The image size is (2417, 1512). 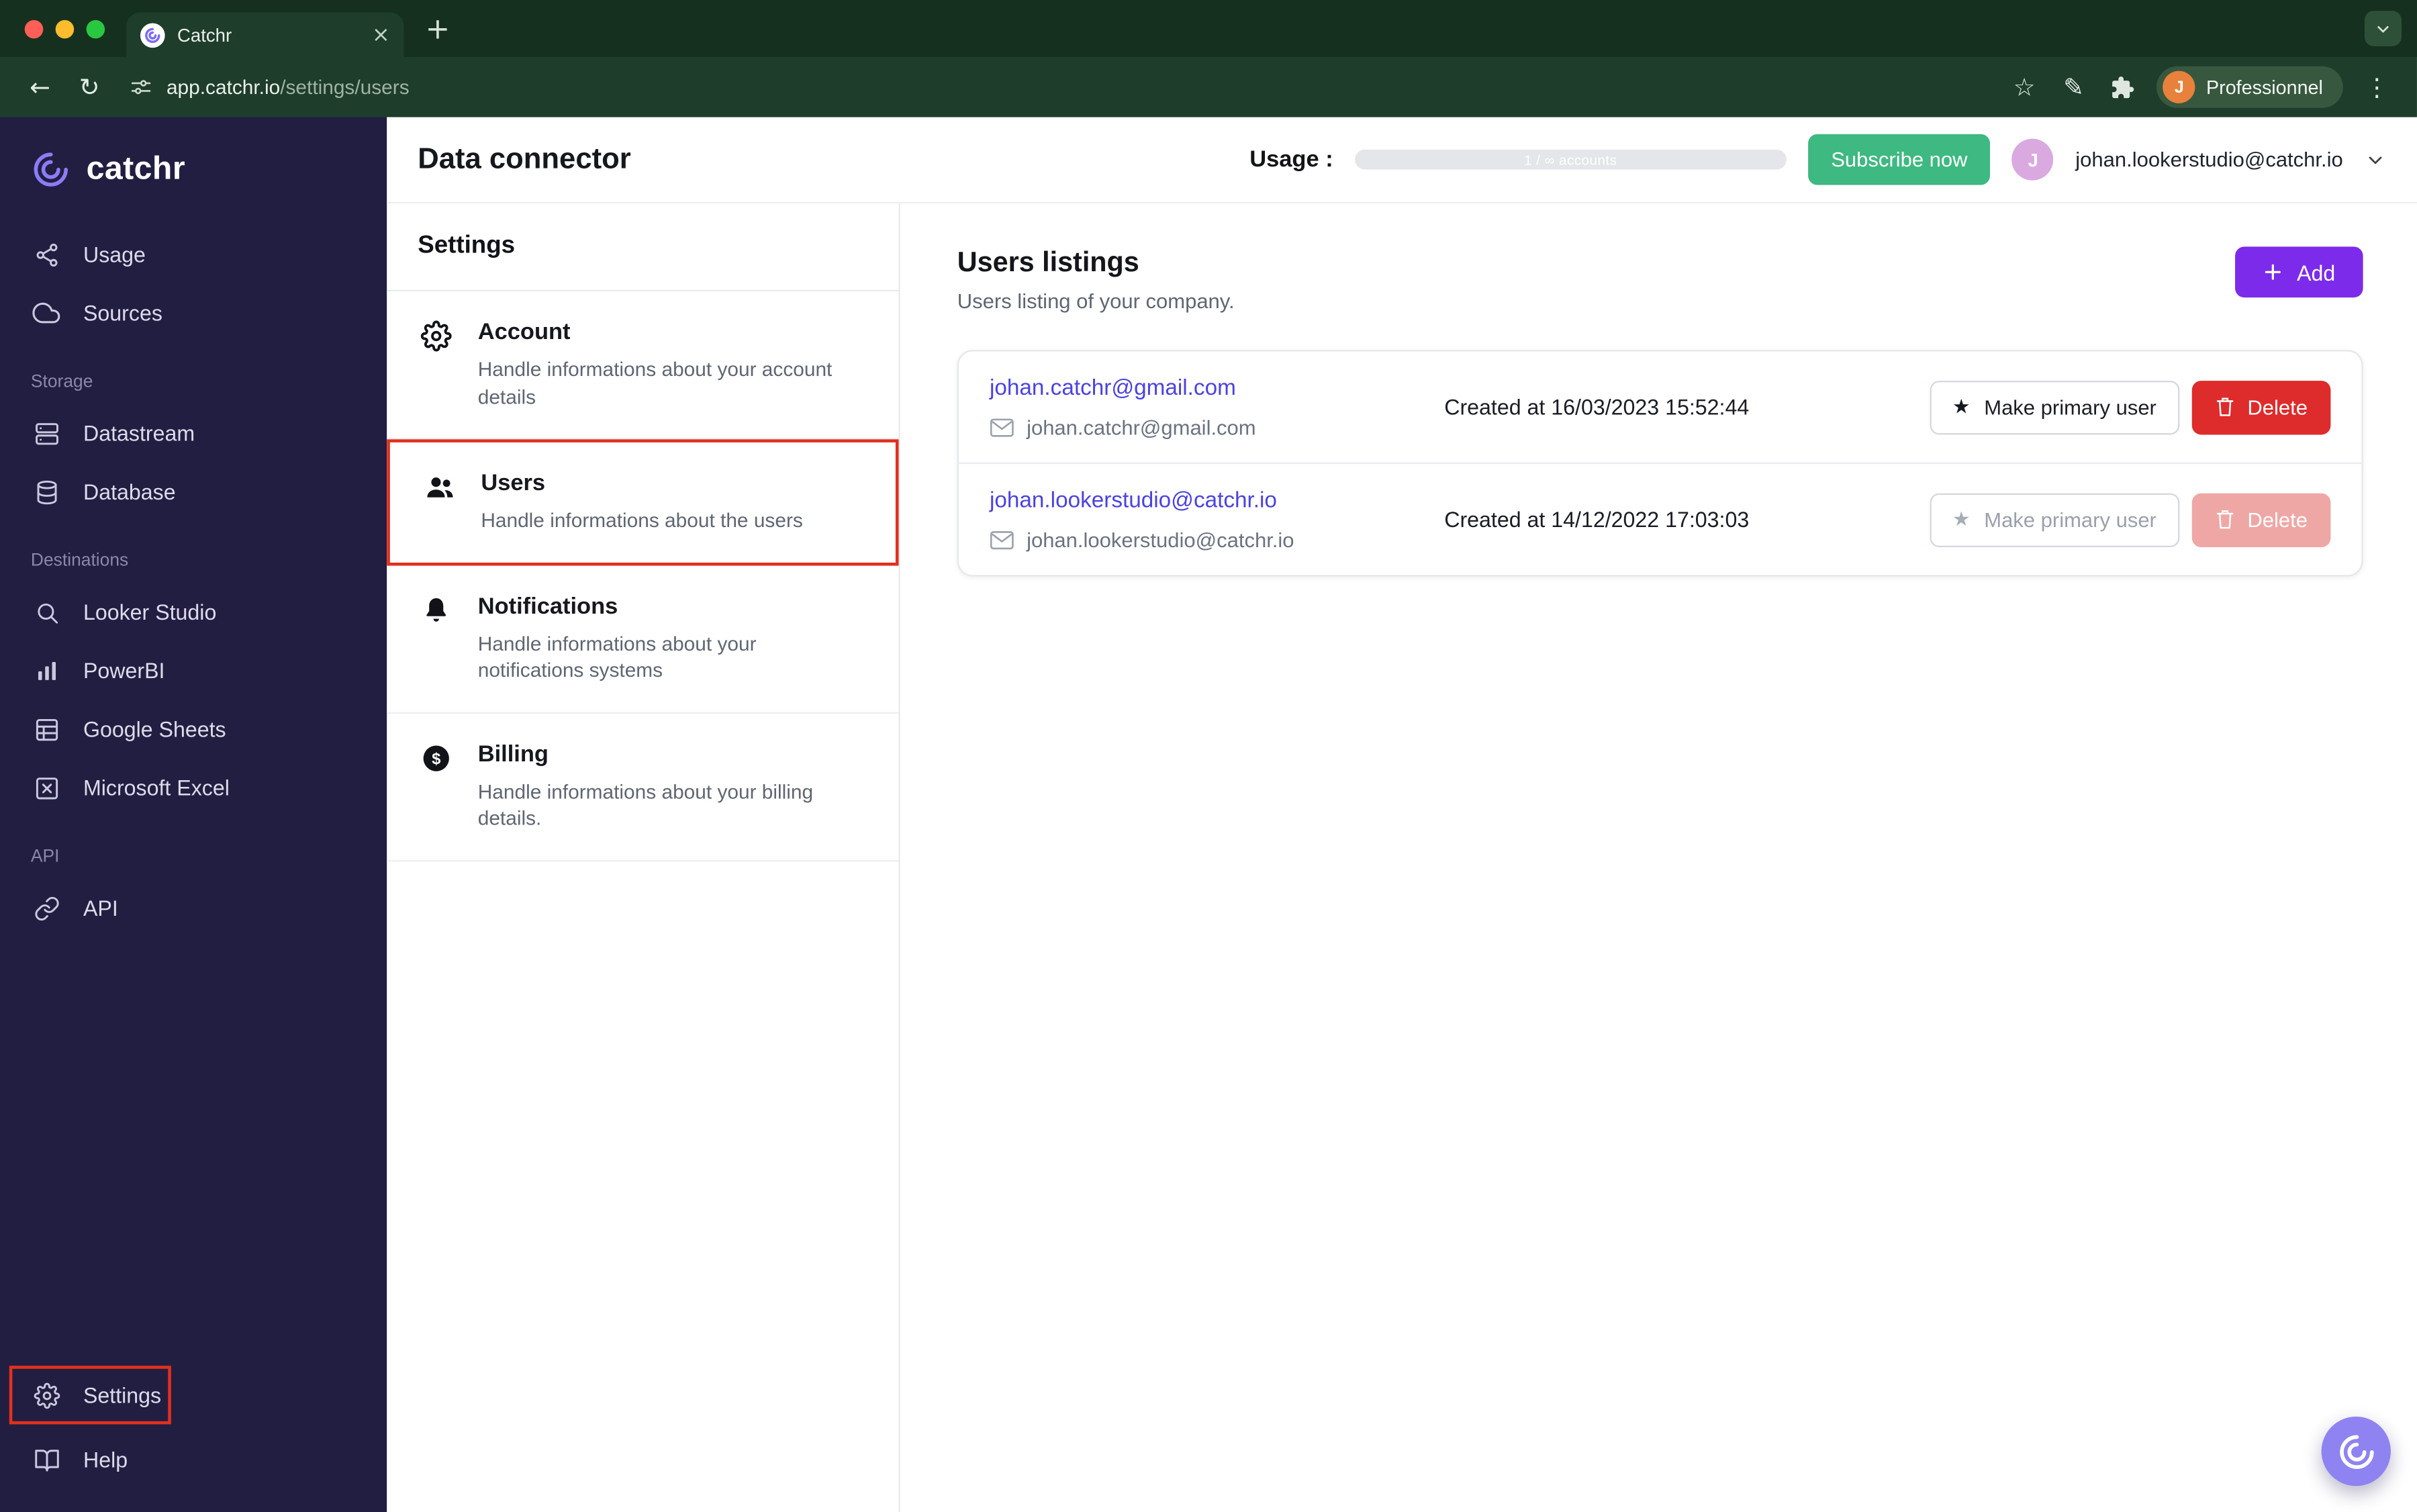 I want to click on brand-name: catchr, so click(x=136, y=168).